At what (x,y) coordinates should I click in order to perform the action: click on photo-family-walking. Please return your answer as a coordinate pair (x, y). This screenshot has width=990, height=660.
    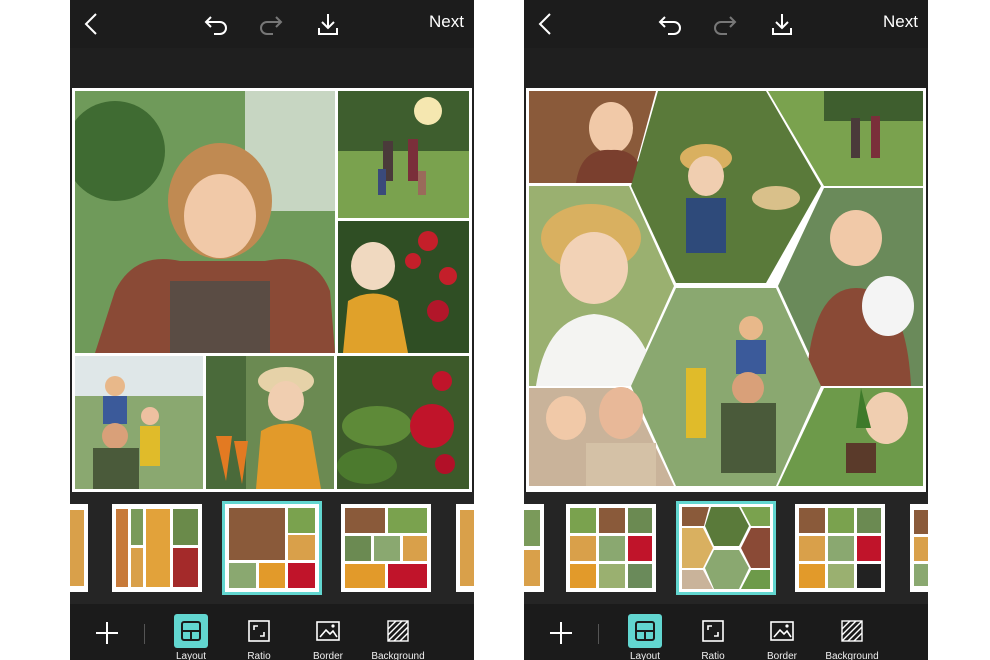
    Looking at the image, I should click on (403, 154).